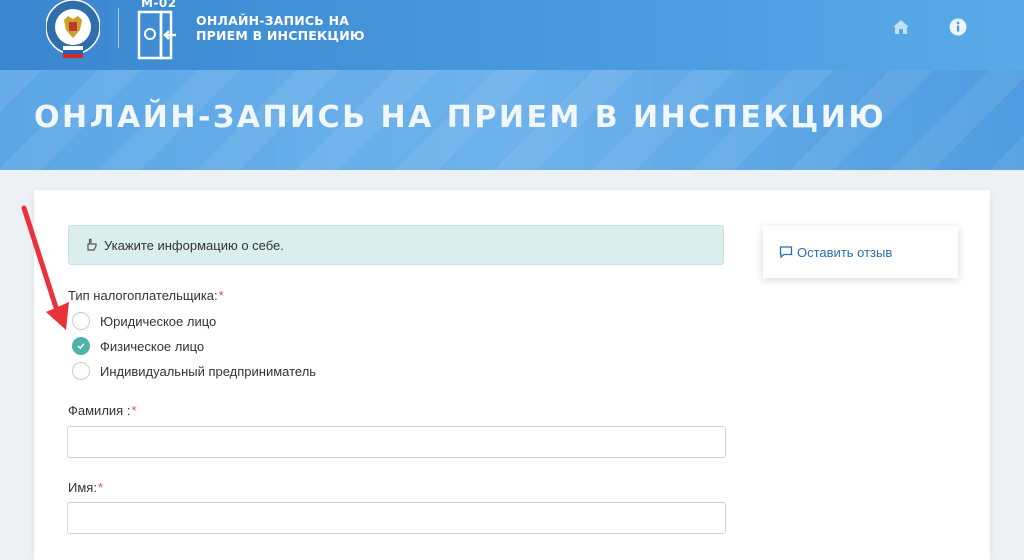 Image resolution: width=1024 pixels, height=560 pixels. I want to click on radio-legal-entity: Юридическое лицо, so click(144, 321).